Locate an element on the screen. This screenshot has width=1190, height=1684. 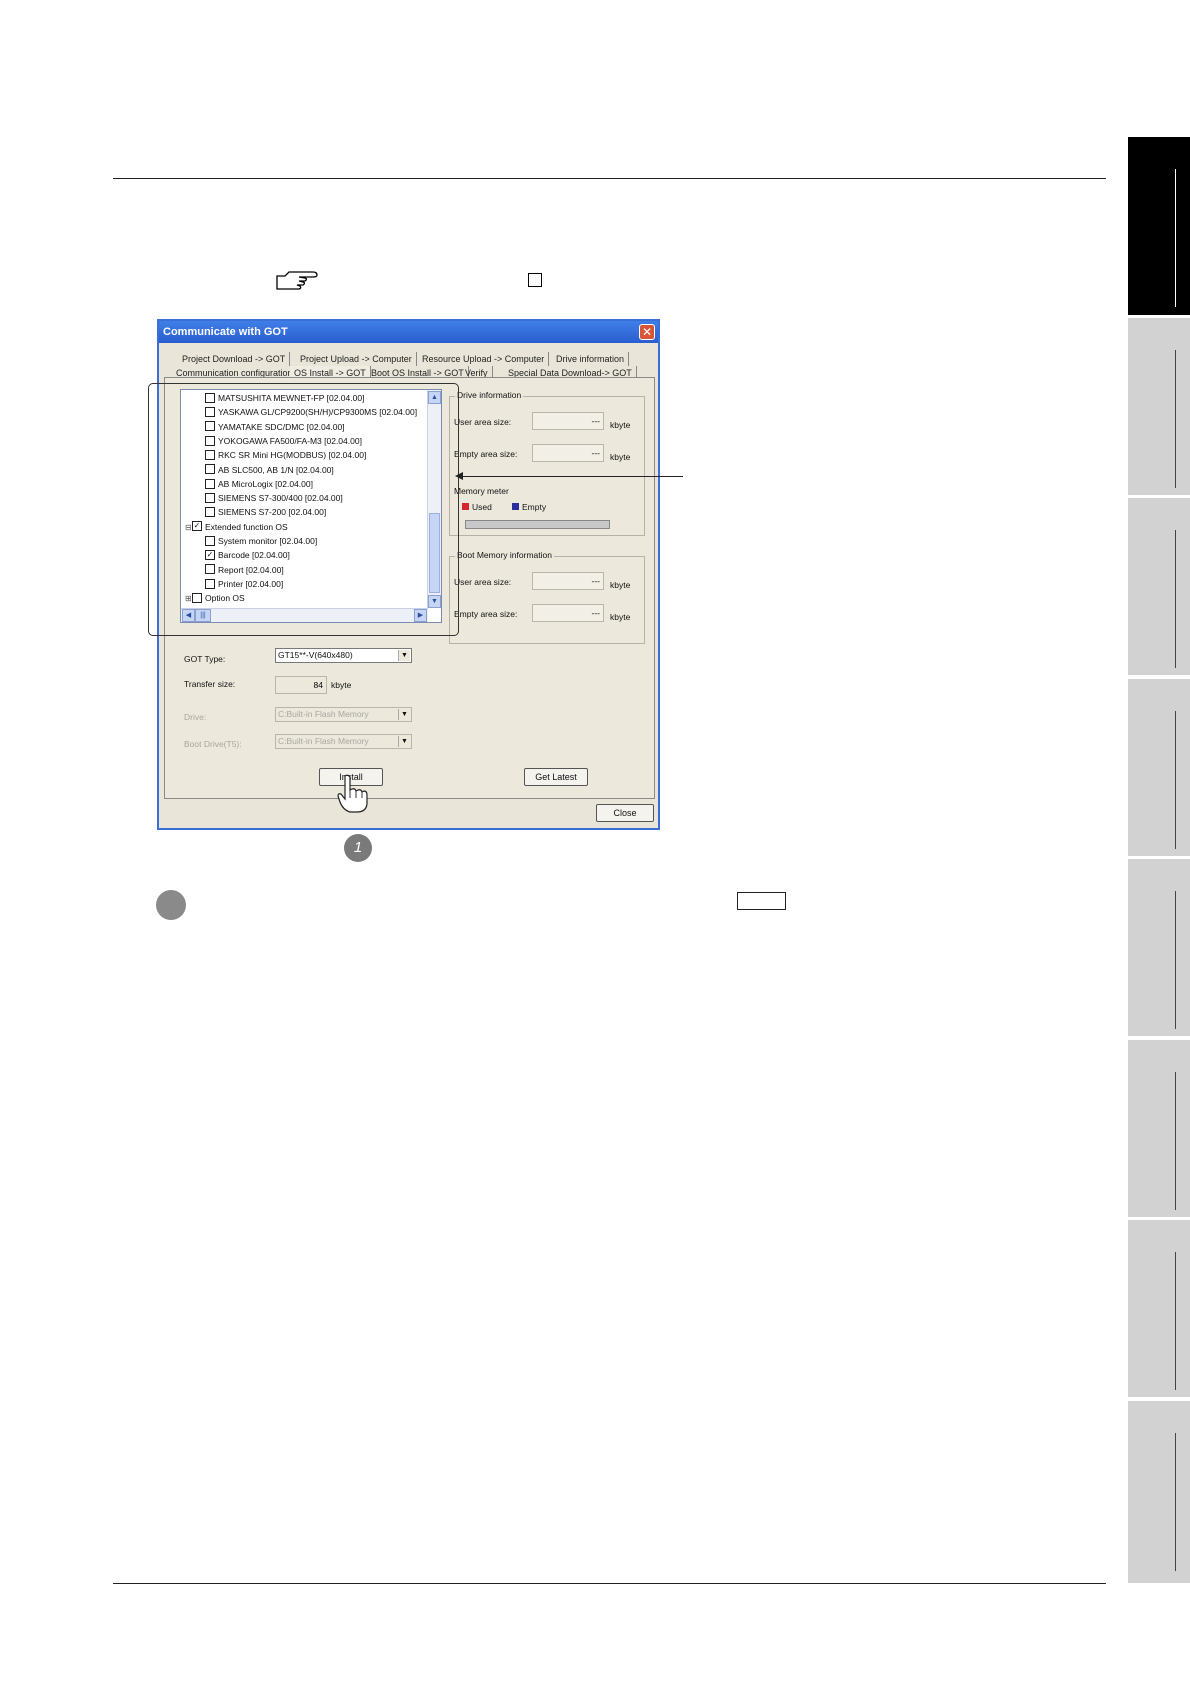
bottom-rule is located at coordinates (609, 1583).